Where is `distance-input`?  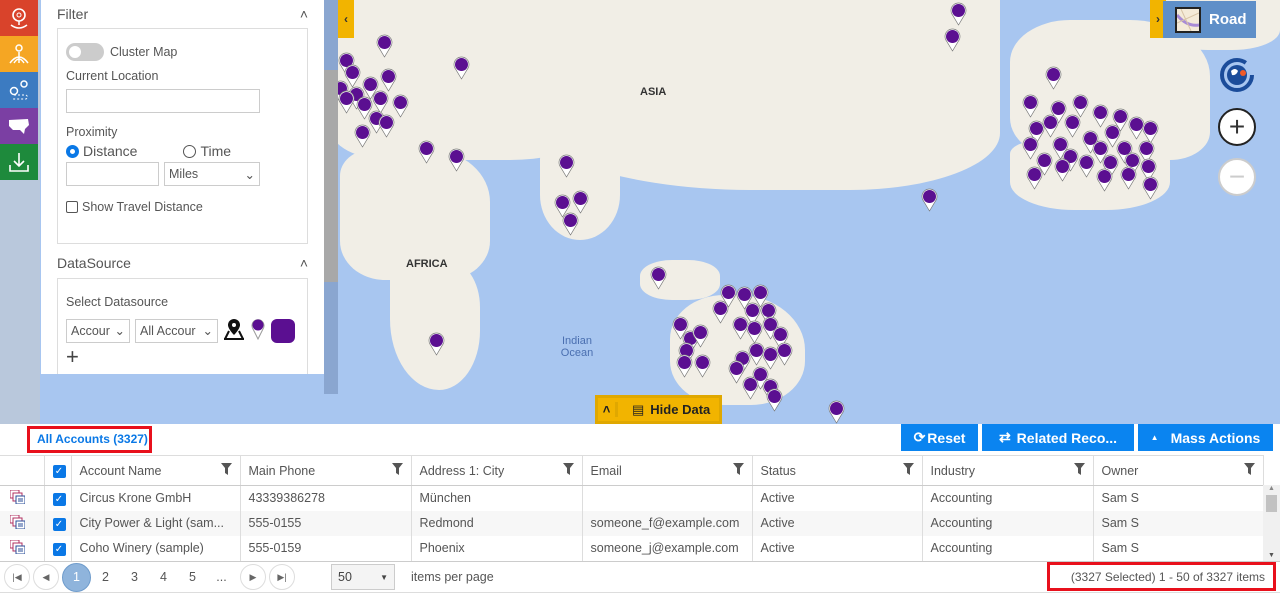 distance-input is located at coordinates (112, 174).